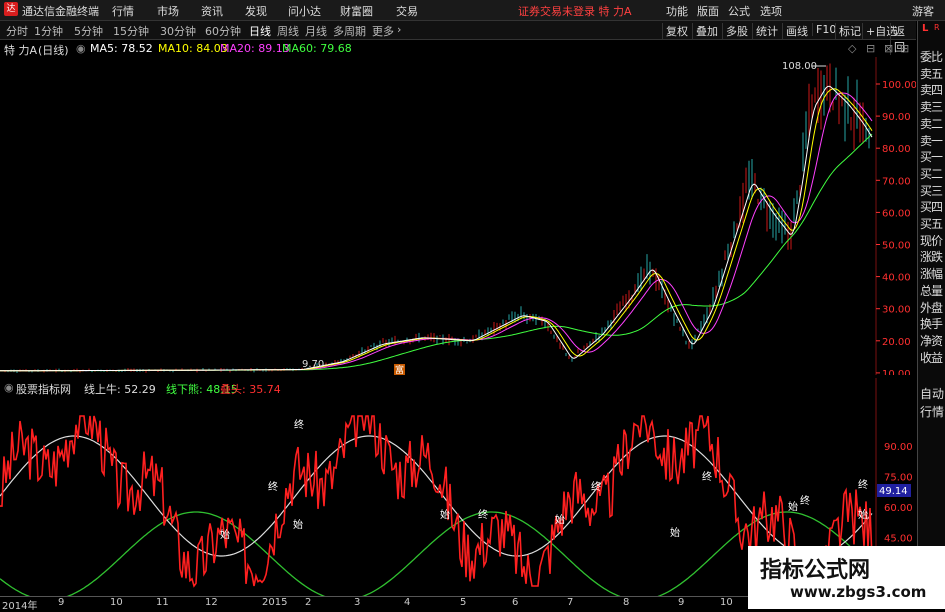 The width and height of the screenshot is (945, 612). I want to click on period-tag: (日线), so click(53, 50).